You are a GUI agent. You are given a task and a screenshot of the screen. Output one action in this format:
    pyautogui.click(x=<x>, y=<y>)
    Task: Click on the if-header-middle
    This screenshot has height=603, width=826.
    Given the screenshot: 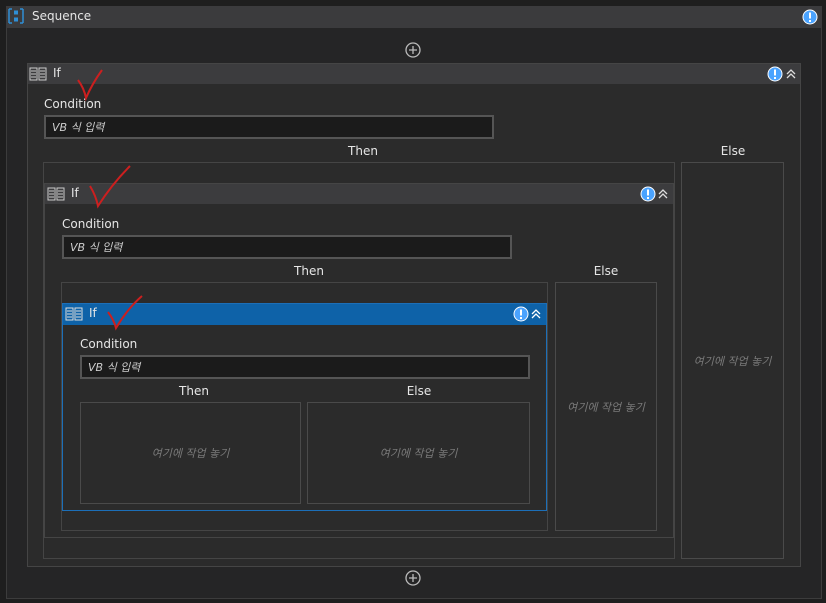 What is the action you would take?
    pyautogui.click(x=359, y=194)
    